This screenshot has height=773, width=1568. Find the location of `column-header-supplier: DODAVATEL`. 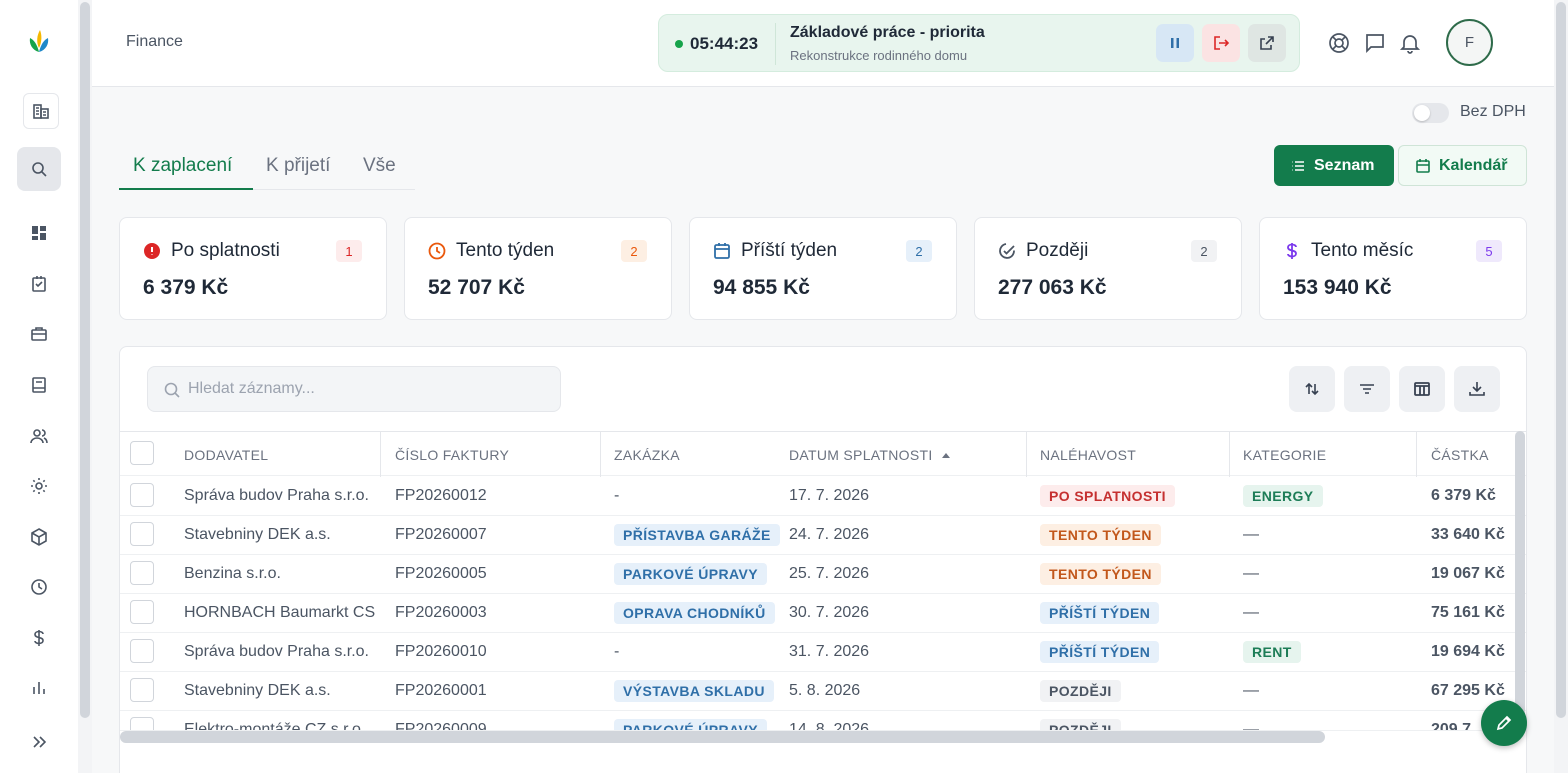

column-header-supplier: DODAVATEL is located at coordinates (226, 455).